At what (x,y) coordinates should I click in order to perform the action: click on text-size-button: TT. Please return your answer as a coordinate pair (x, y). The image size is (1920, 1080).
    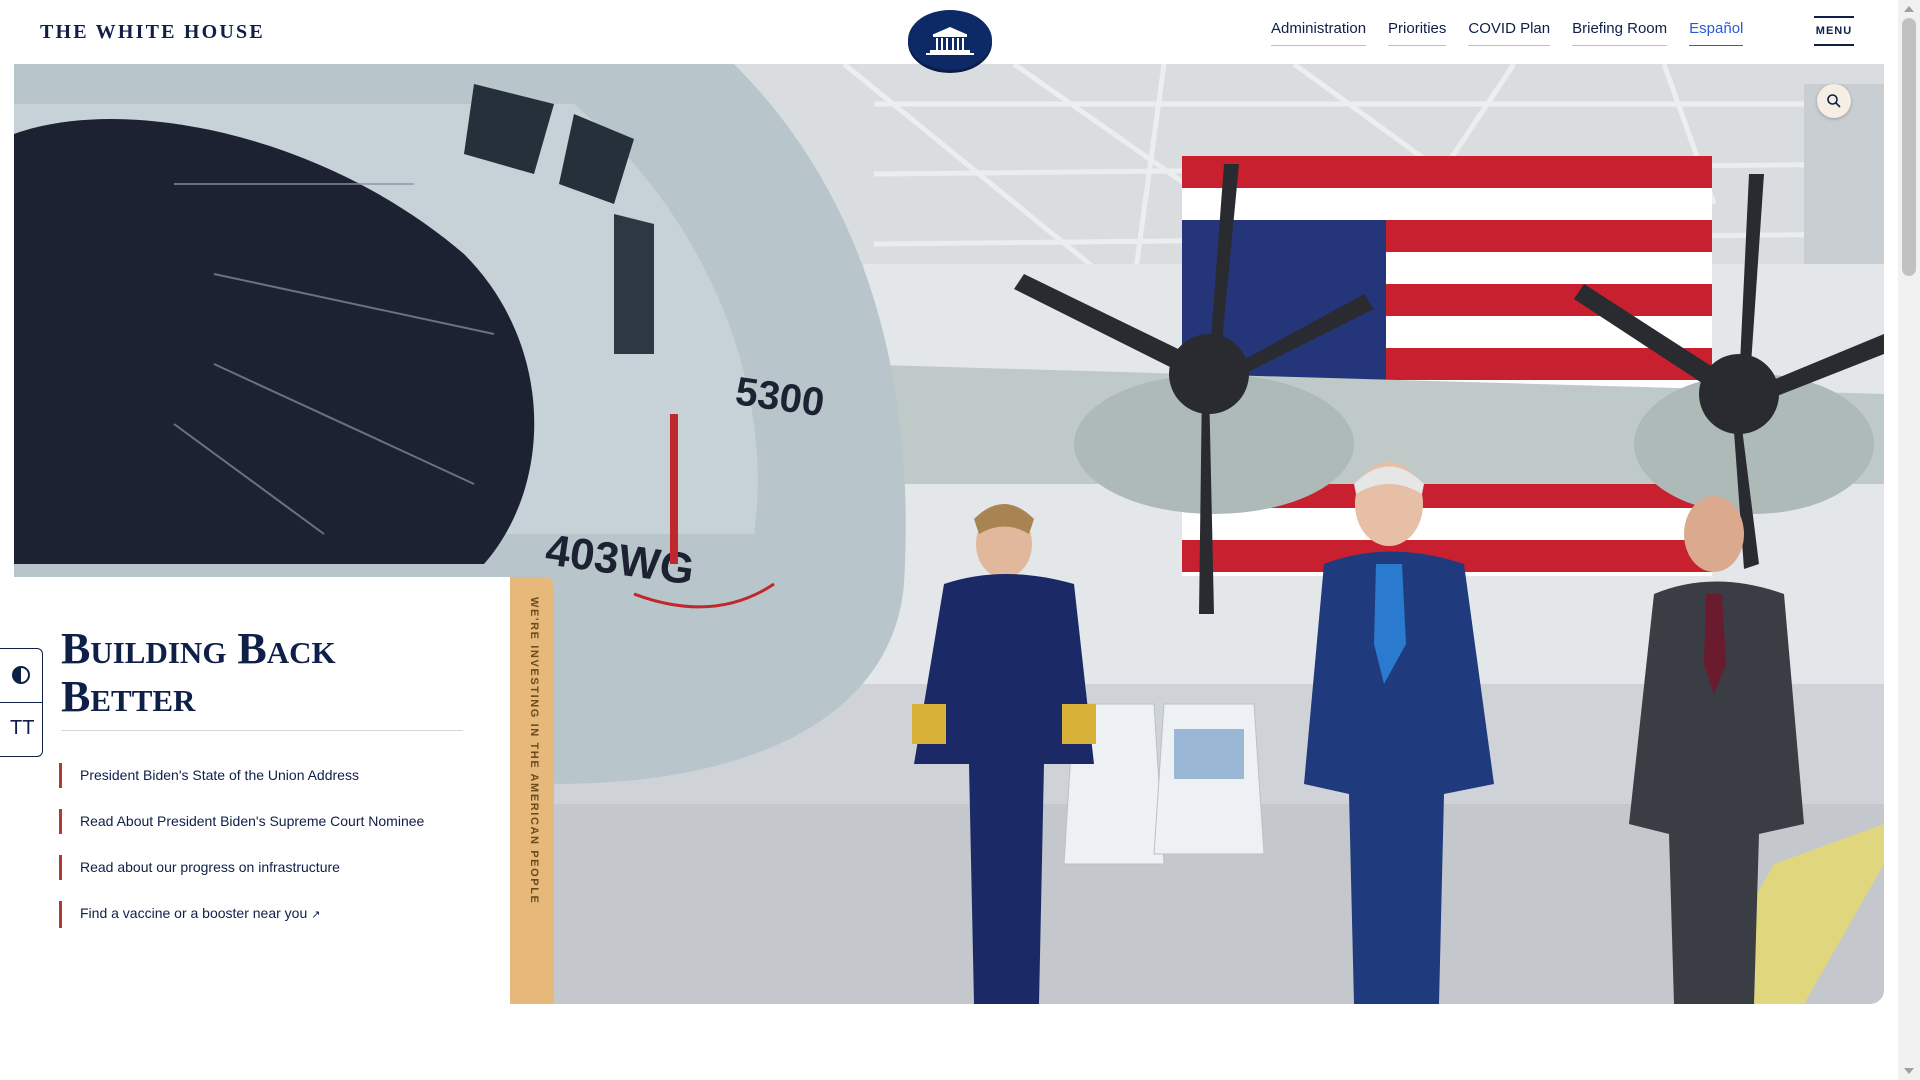
    Looking at the image, I should click on (21, 729).